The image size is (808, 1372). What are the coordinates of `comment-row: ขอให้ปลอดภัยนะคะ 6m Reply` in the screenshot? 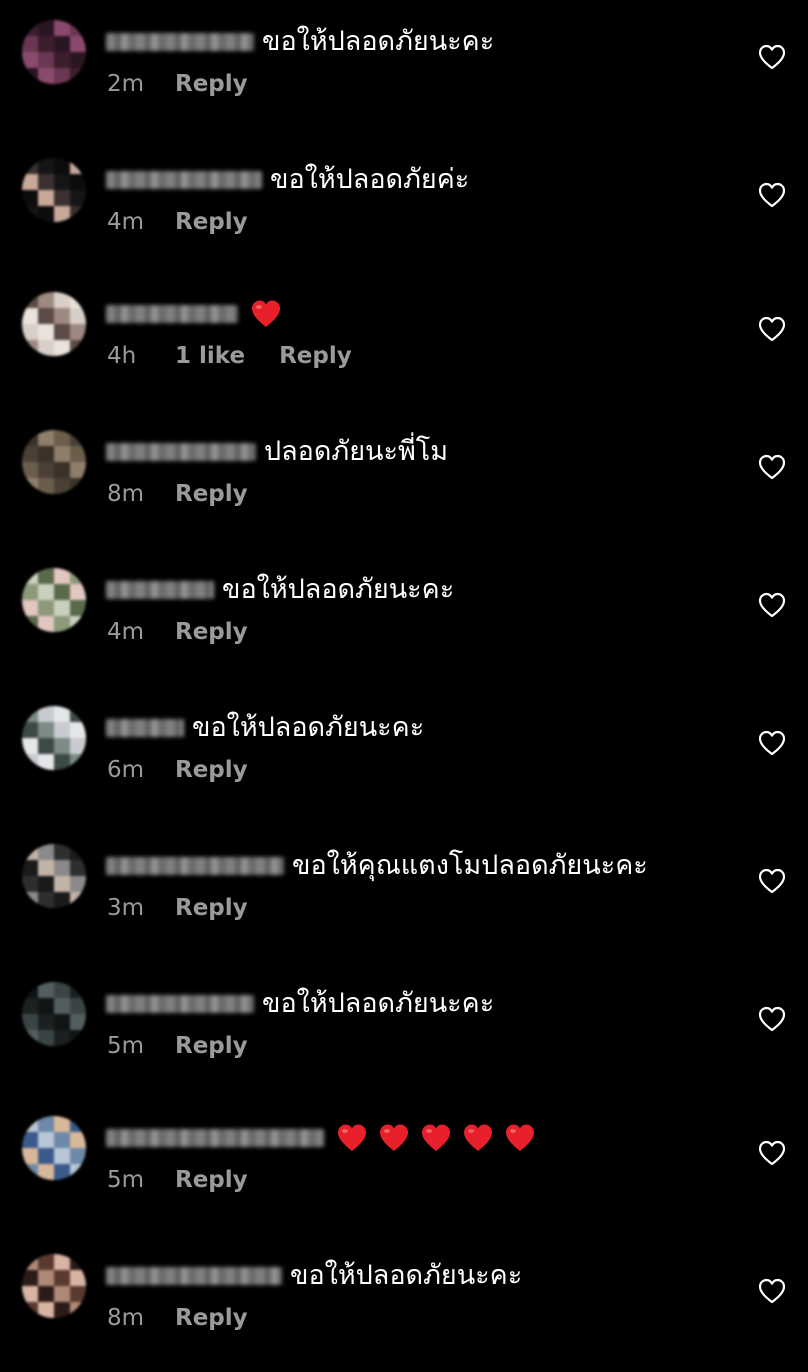 It's located at (404, 755).